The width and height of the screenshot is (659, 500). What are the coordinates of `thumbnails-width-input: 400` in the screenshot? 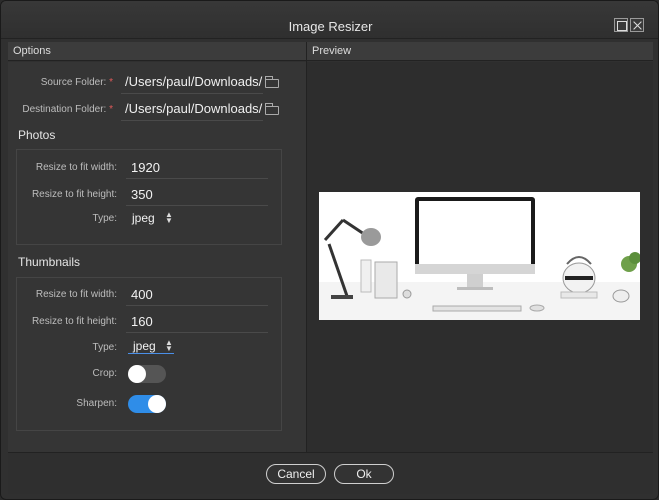 It's located at (142, 294).